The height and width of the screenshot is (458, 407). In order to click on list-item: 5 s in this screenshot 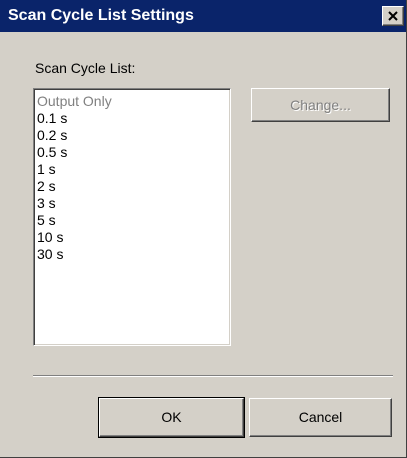, I will do `click(133, 220)`.